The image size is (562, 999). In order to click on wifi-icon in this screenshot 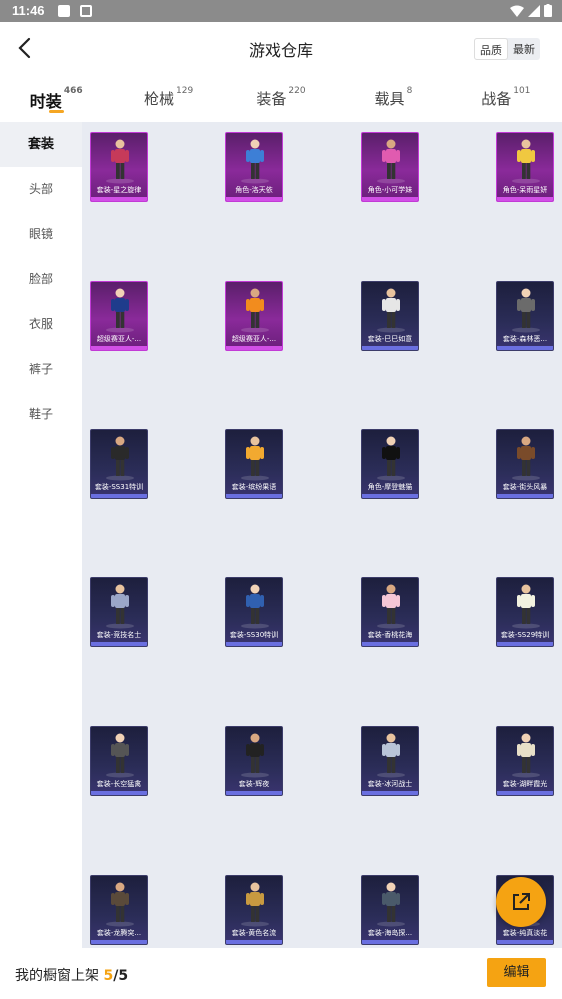, I will do `click(517, 11)`.